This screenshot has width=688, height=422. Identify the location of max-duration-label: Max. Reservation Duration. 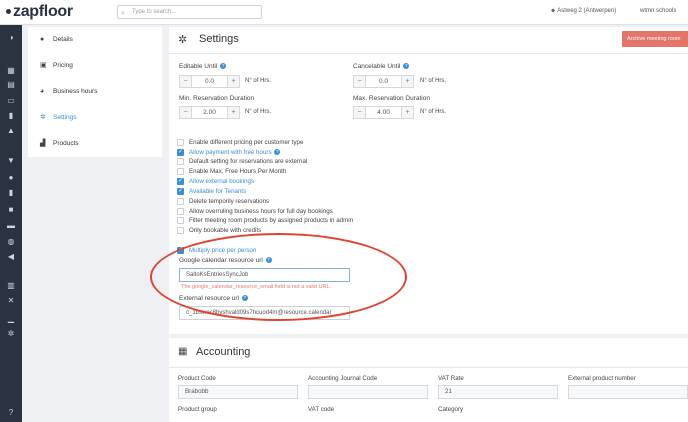
(391, 98).